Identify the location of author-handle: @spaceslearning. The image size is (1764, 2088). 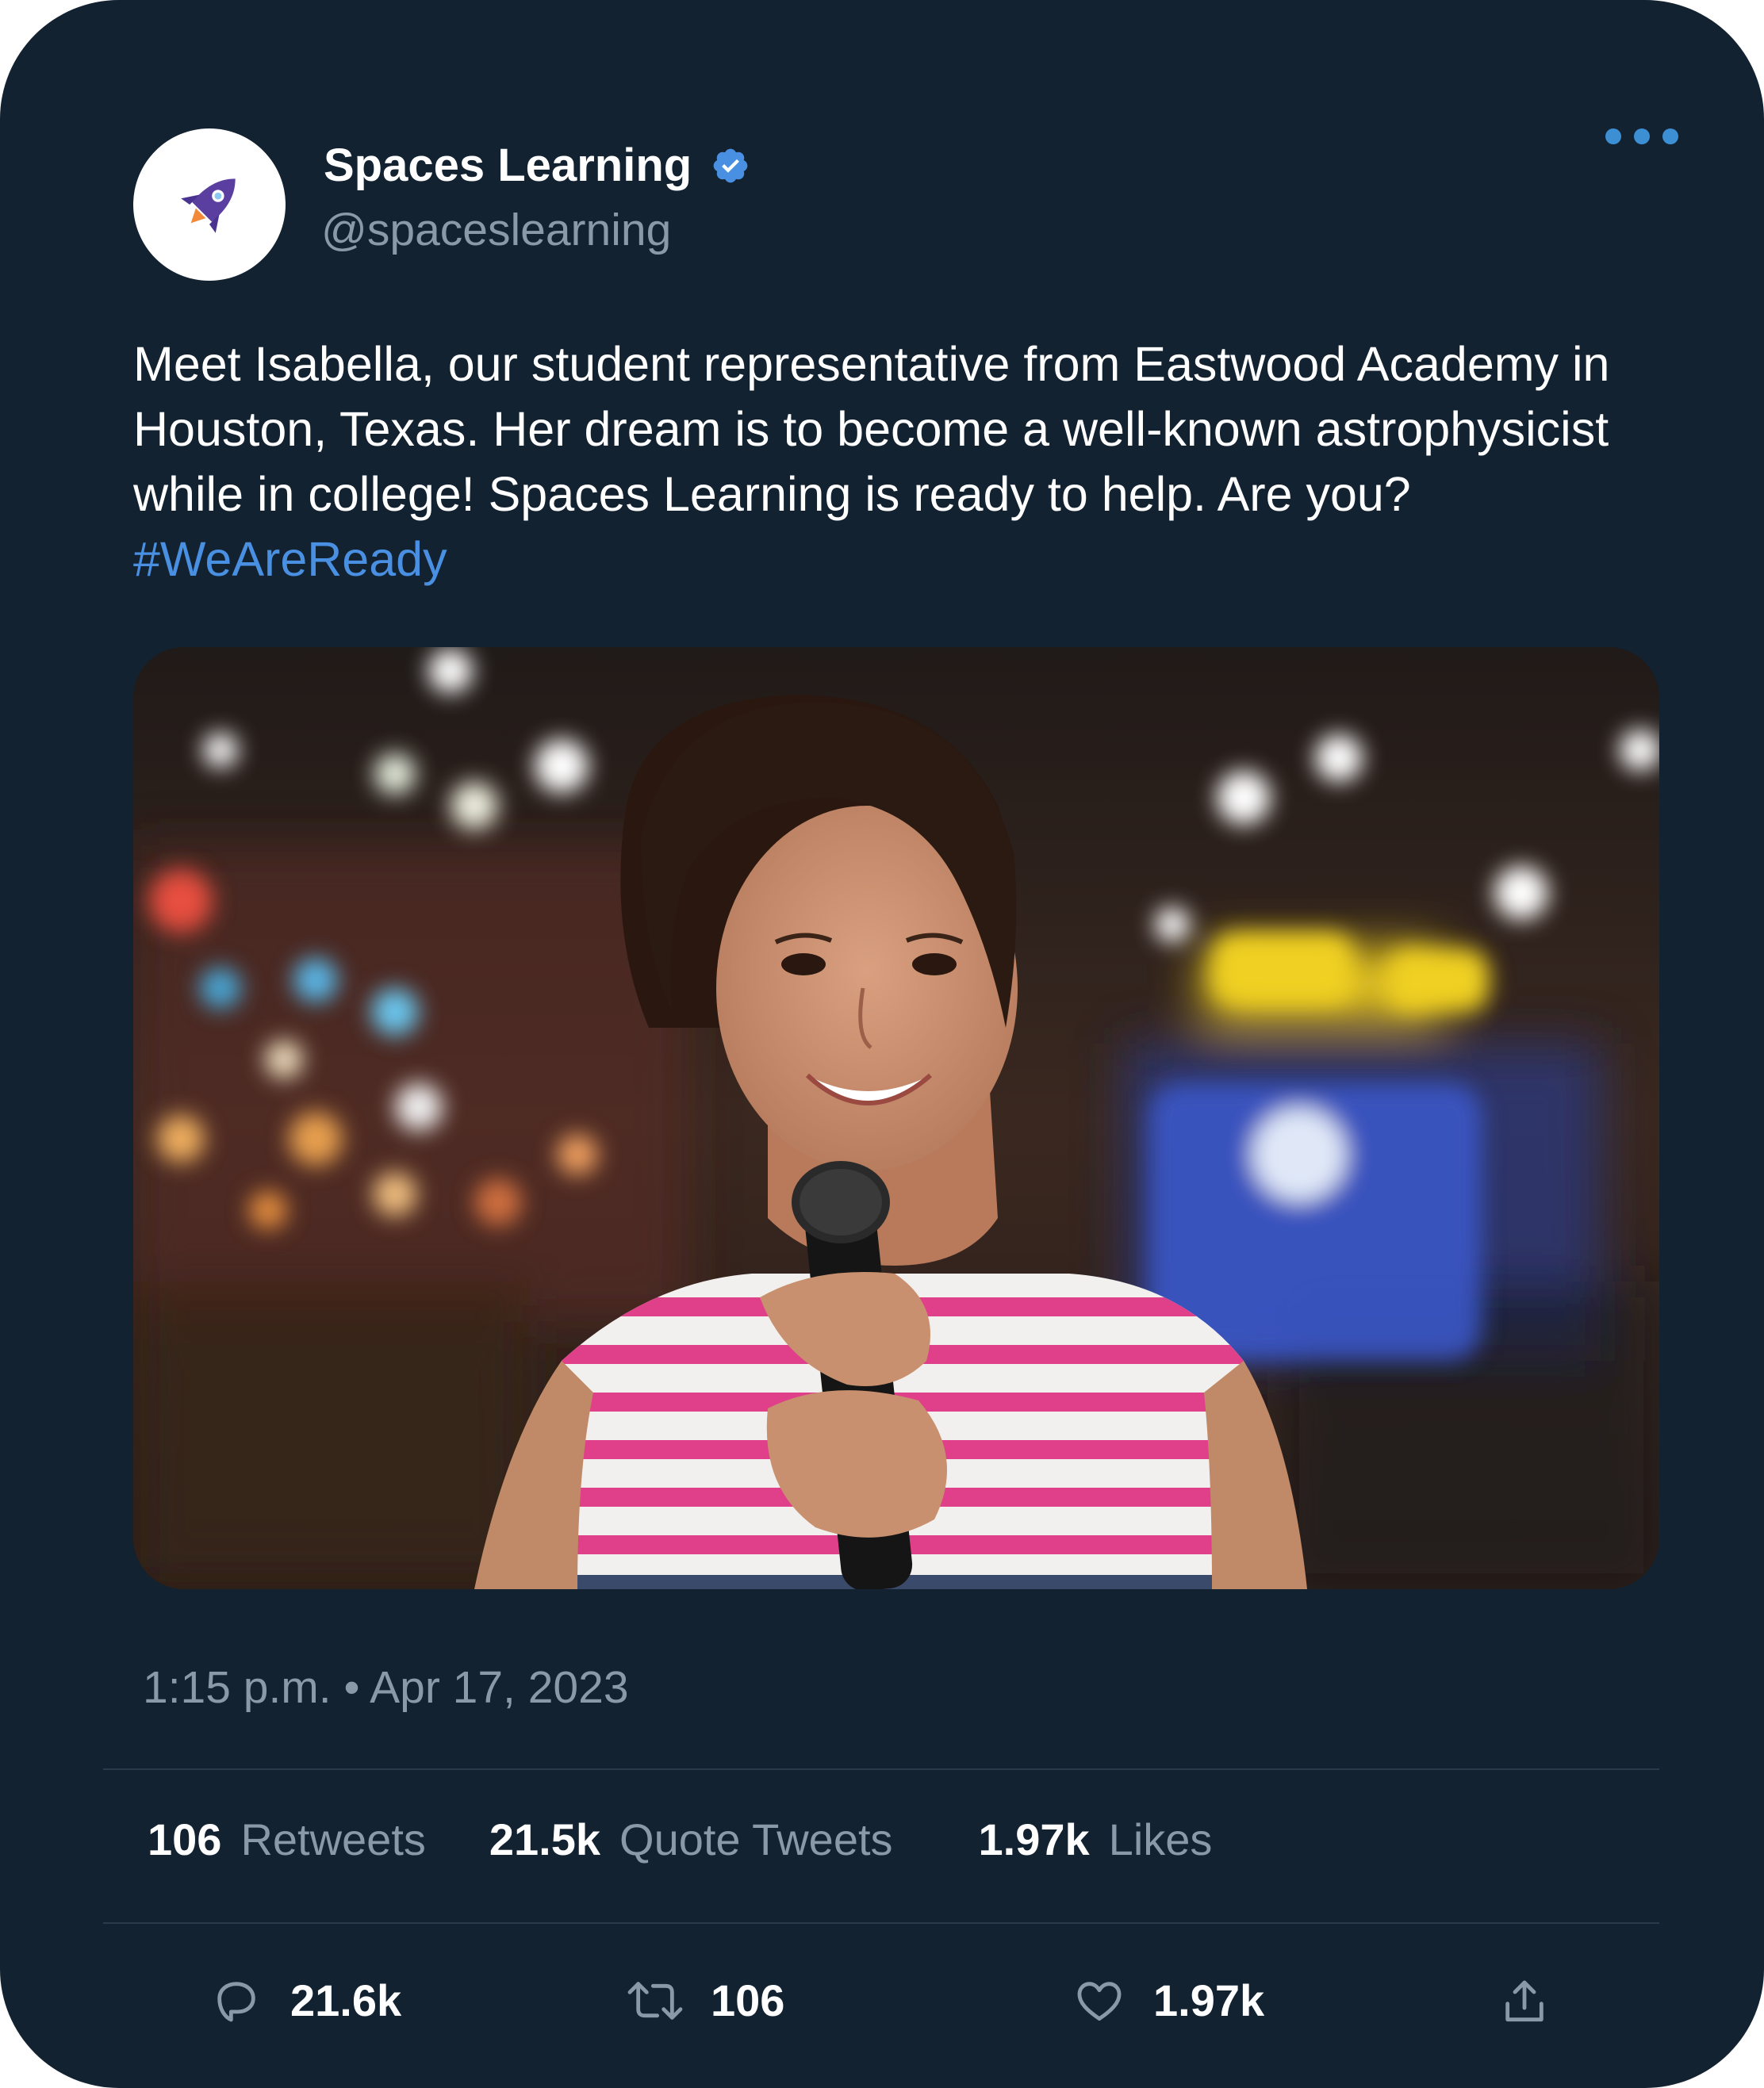
(496, 231).